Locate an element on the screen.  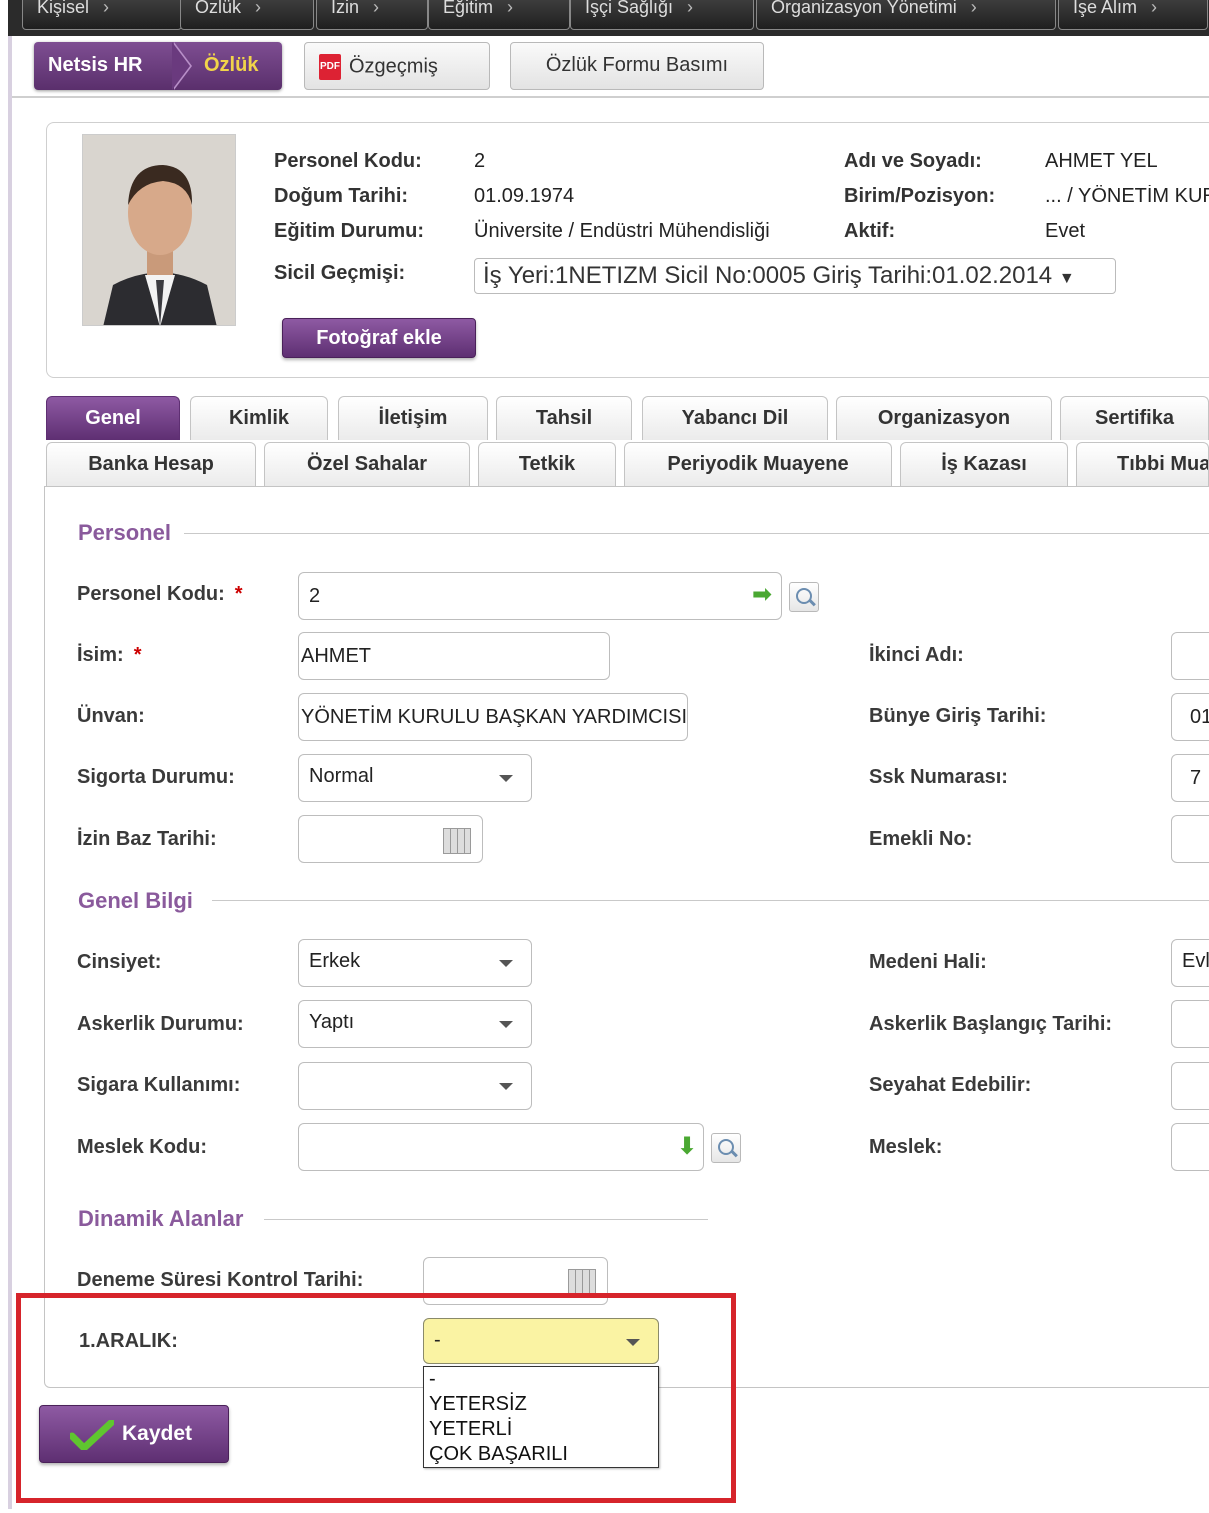
nav-ise-alim: İşe Alım › is located at coordinates (1133, 15).